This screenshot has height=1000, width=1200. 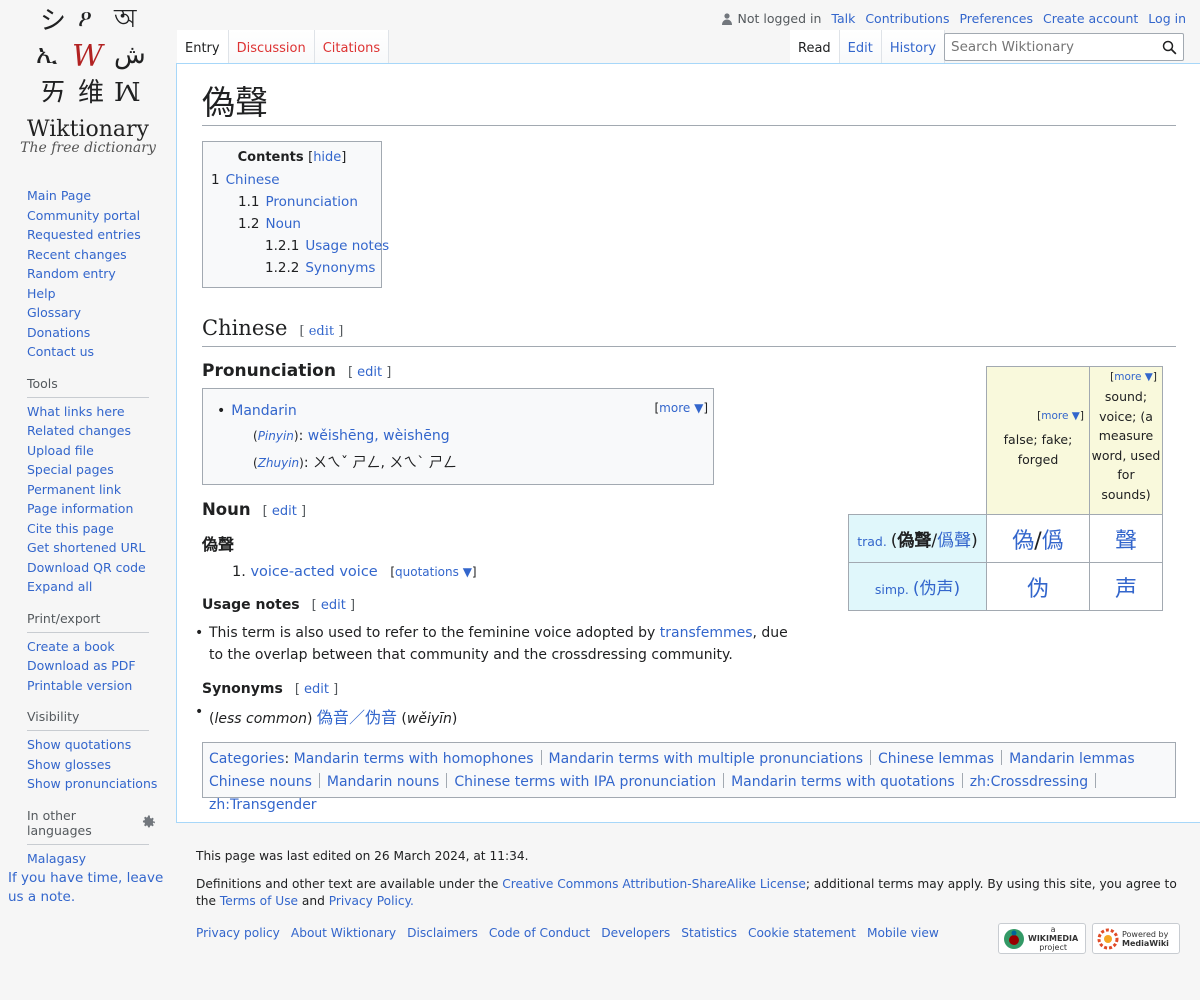 I want to click on sidebar-nav-link-contact-us: Contact us, so click(x=60, y=351).